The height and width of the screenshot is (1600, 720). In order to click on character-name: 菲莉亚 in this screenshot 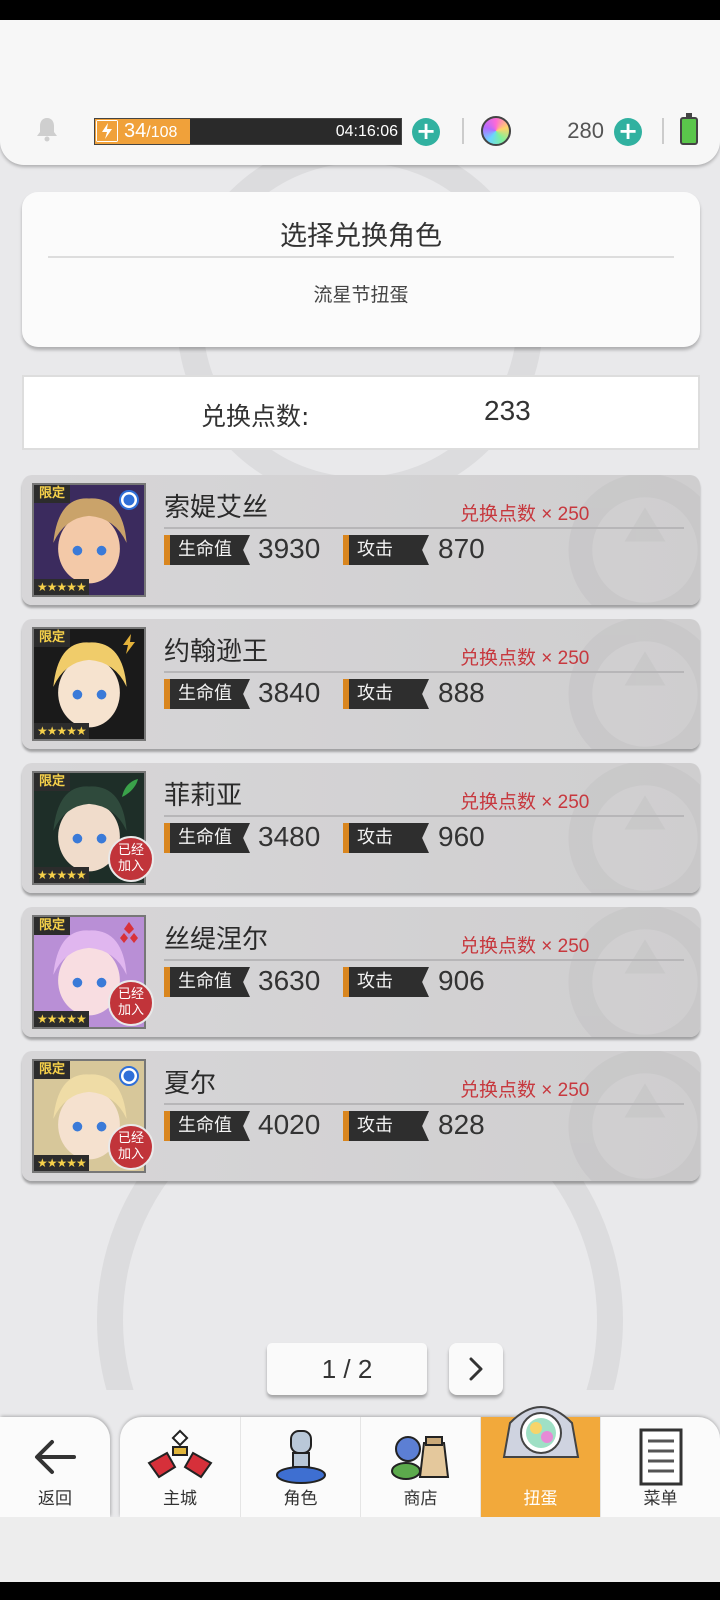, I will do `click(203, 796)`.